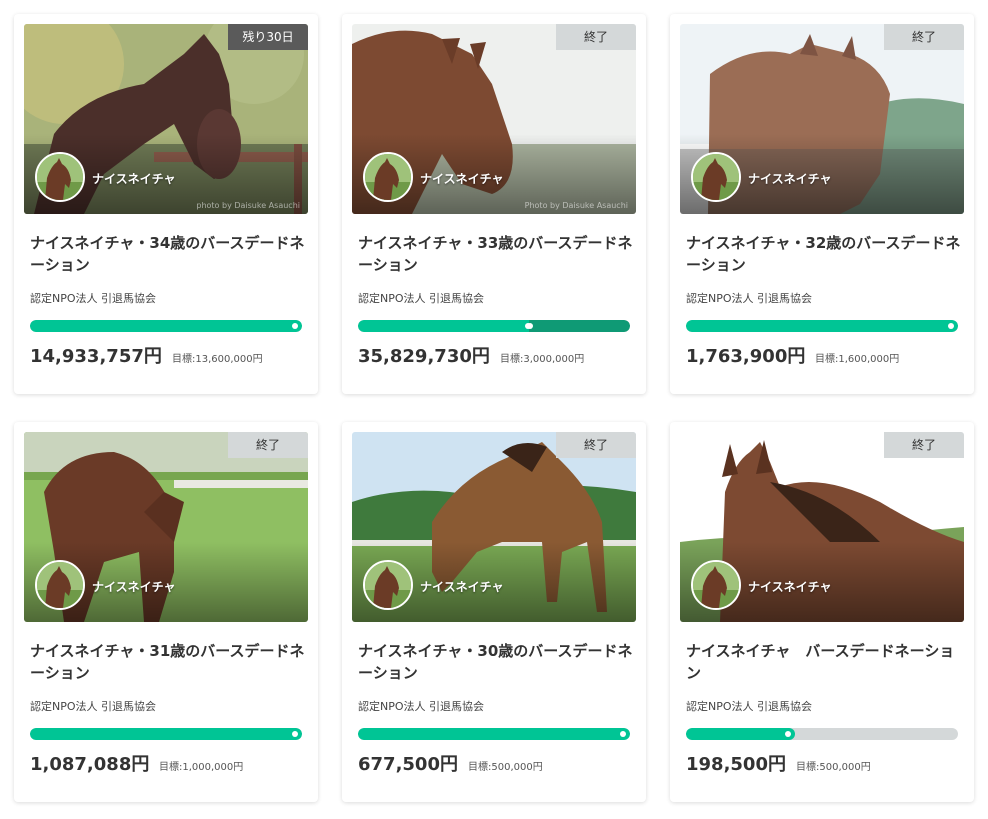 The width and height of the screenshot is (988, 819). What do you see at coordinates (824, 254) in the screenshot?
I see `project-title: ナイスネイチャ・32歳のバースデードネーション` at bounding box center [824, 254].